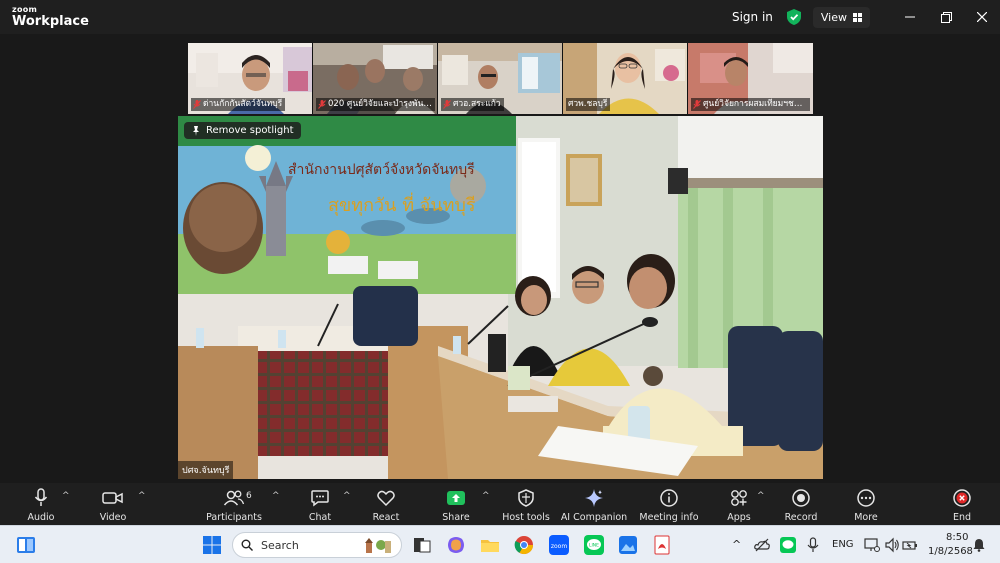 The width and height of the screenshot is (1000, 563). What do you see at coordinates (736, 544) in the screenshot?
I see `tray-overflow-chevron: ^` at bounding box center [736, 544].